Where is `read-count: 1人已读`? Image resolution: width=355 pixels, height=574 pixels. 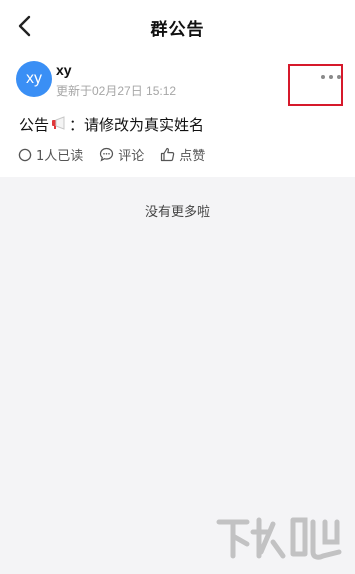 read-count: 1人已读 is located at coordinates (50, 154).